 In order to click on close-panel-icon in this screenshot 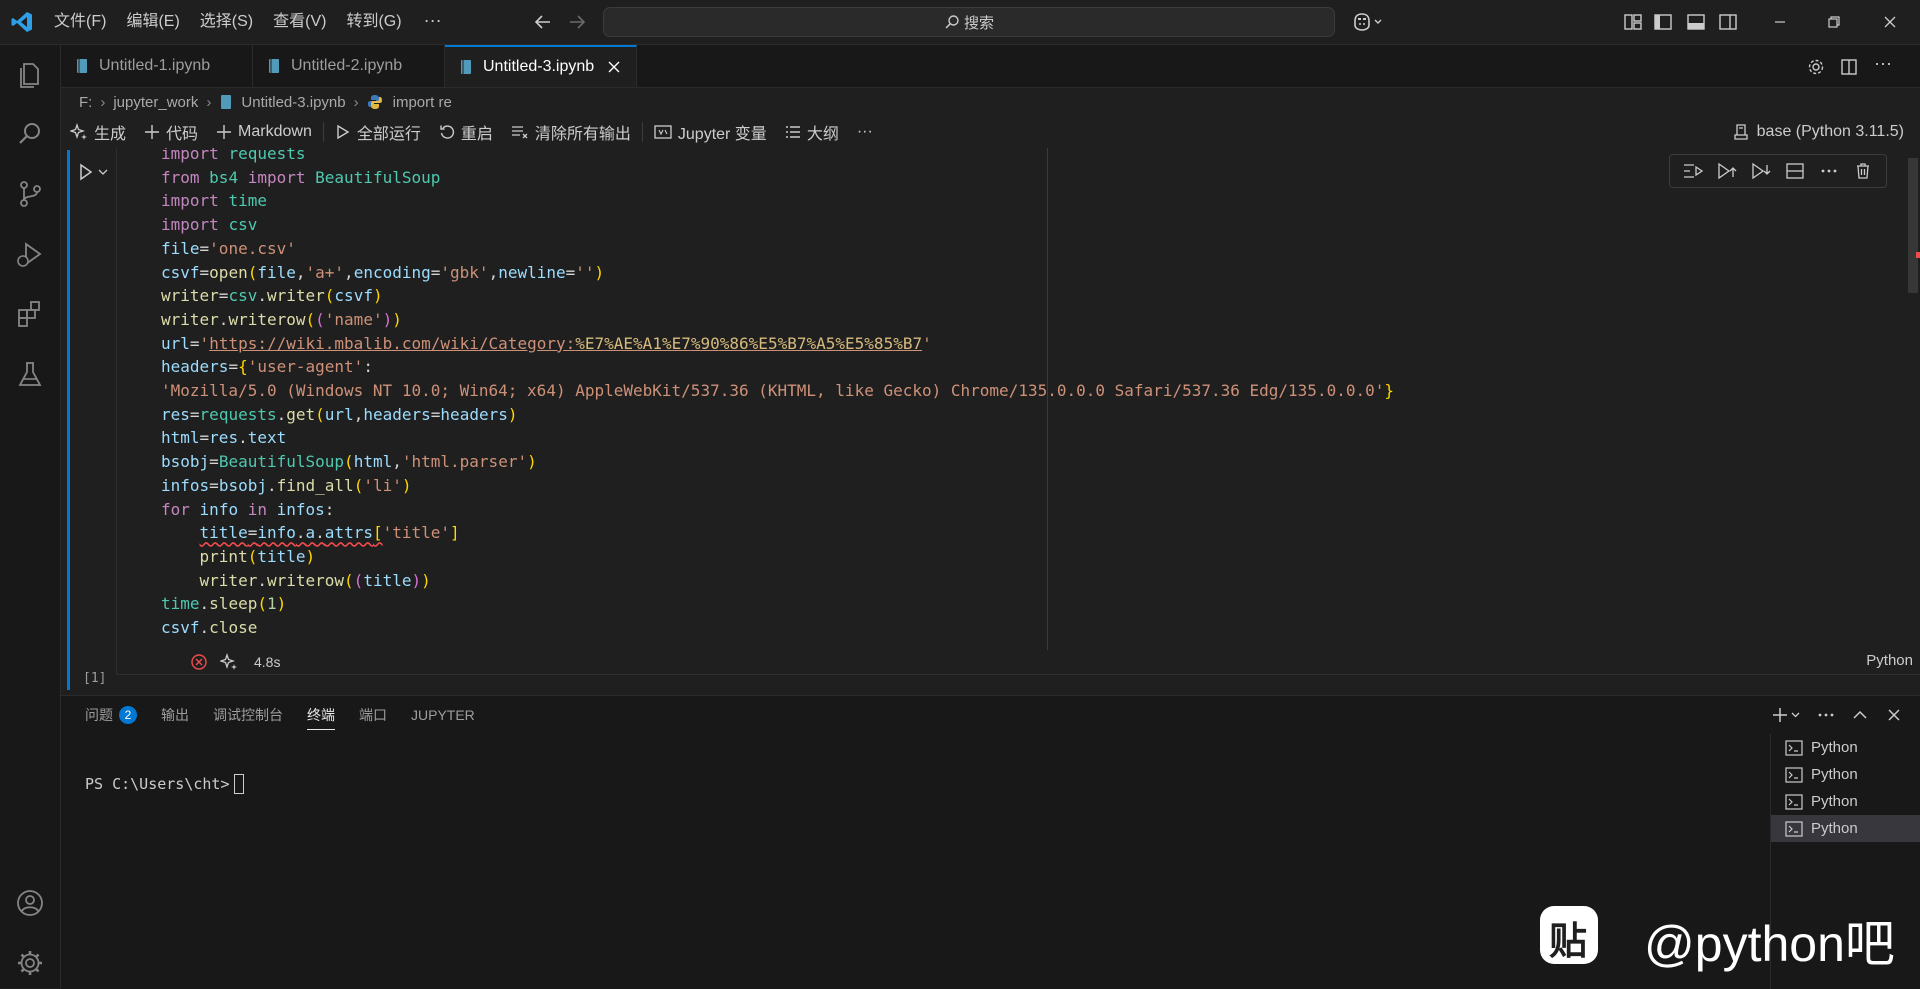, I will do `click(1894, 715)`.